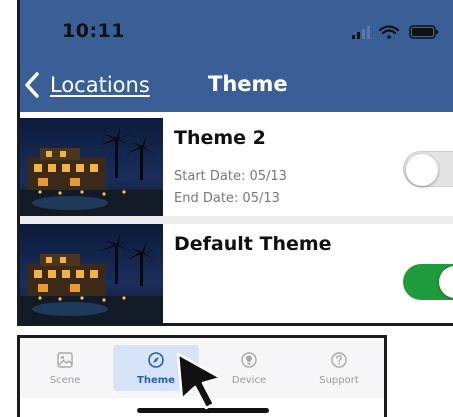  I want to click on chevron-left-icon, so click(32, 85).